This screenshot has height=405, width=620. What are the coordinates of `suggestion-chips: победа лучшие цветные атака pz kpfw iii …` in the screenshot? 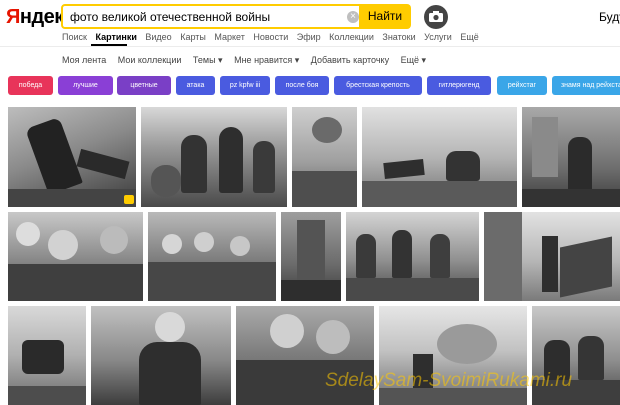 It's located at (314, 85).